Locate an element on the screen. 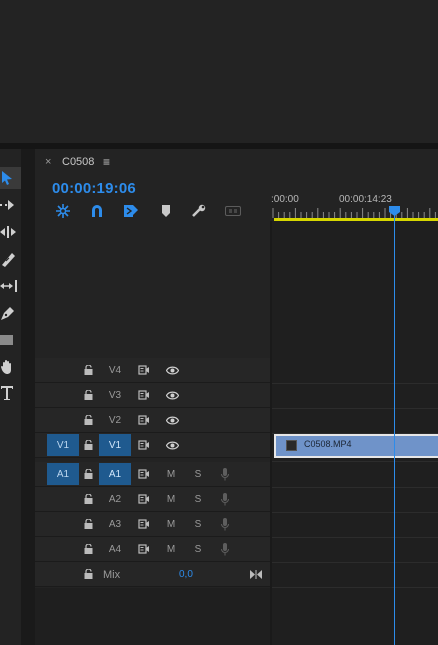 The width and height of the screenshot is (438, 645). ruler-label-start: :00:00 is located at coordinates (285, 199).